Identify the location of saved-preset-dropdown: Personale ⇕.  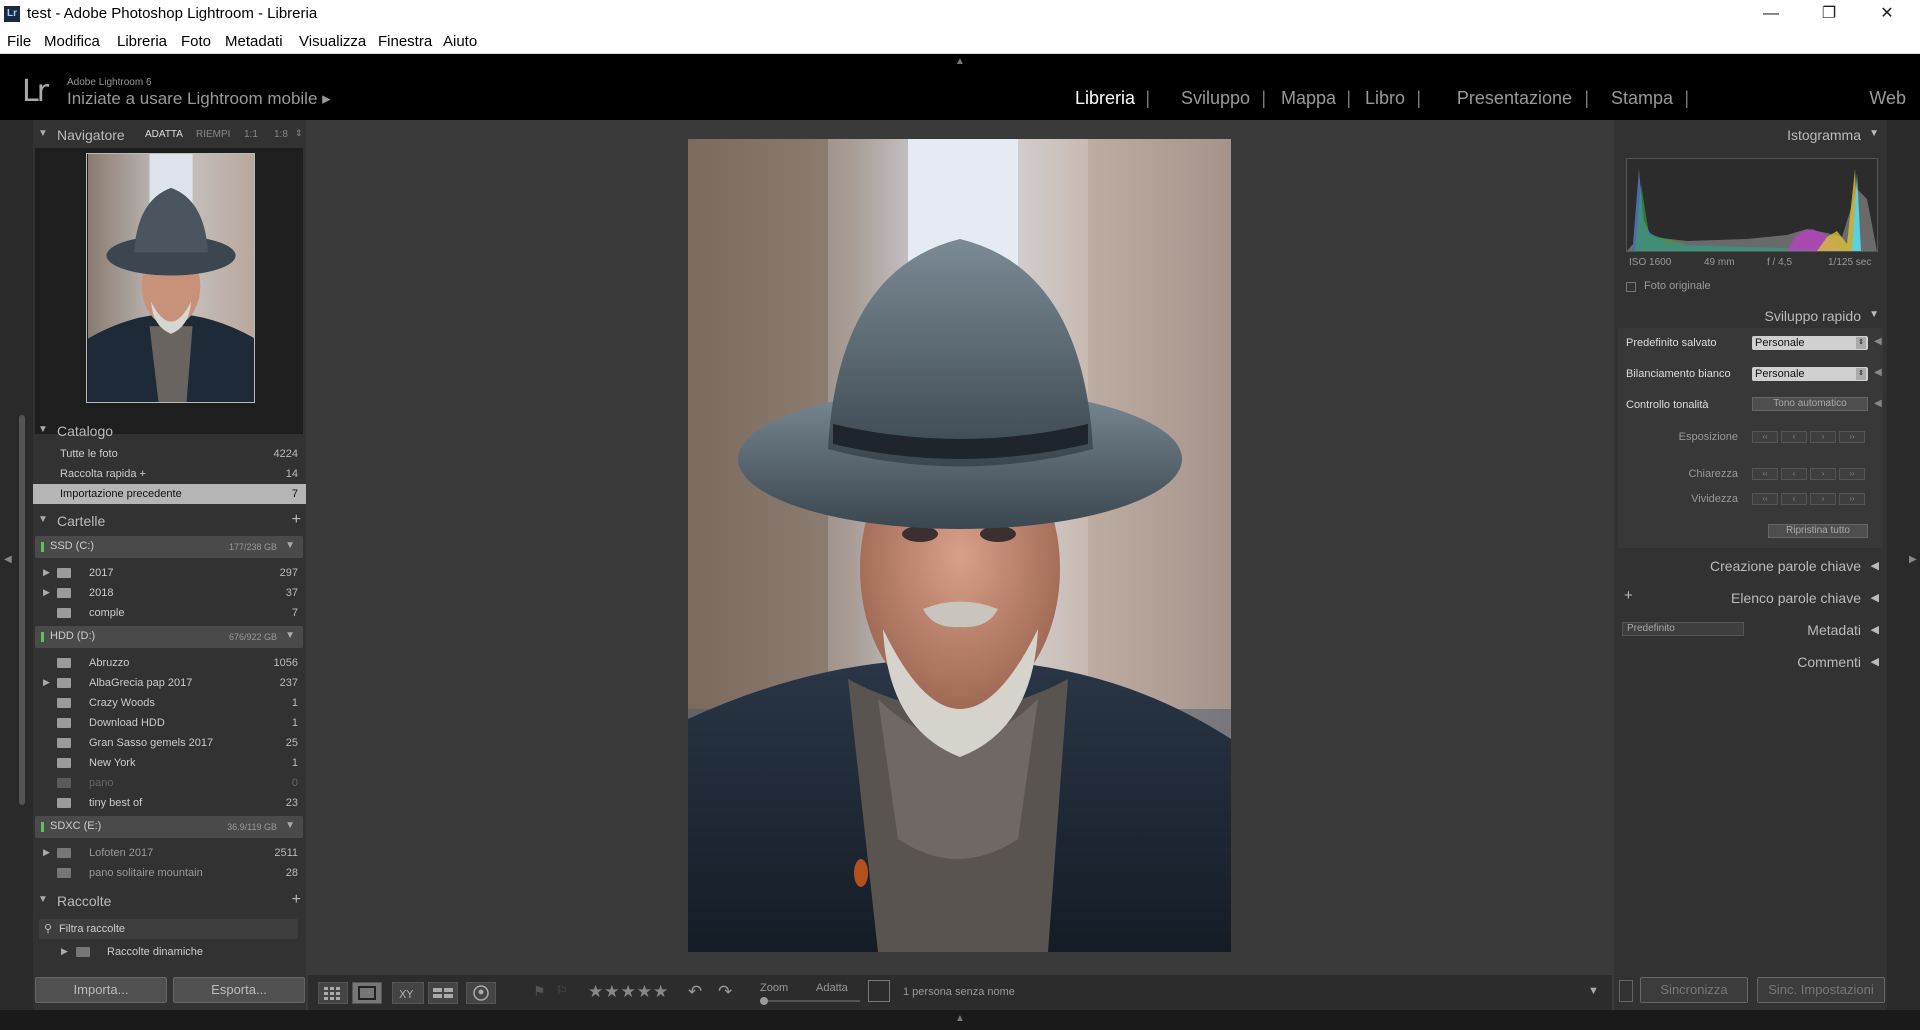
(1810, 343).